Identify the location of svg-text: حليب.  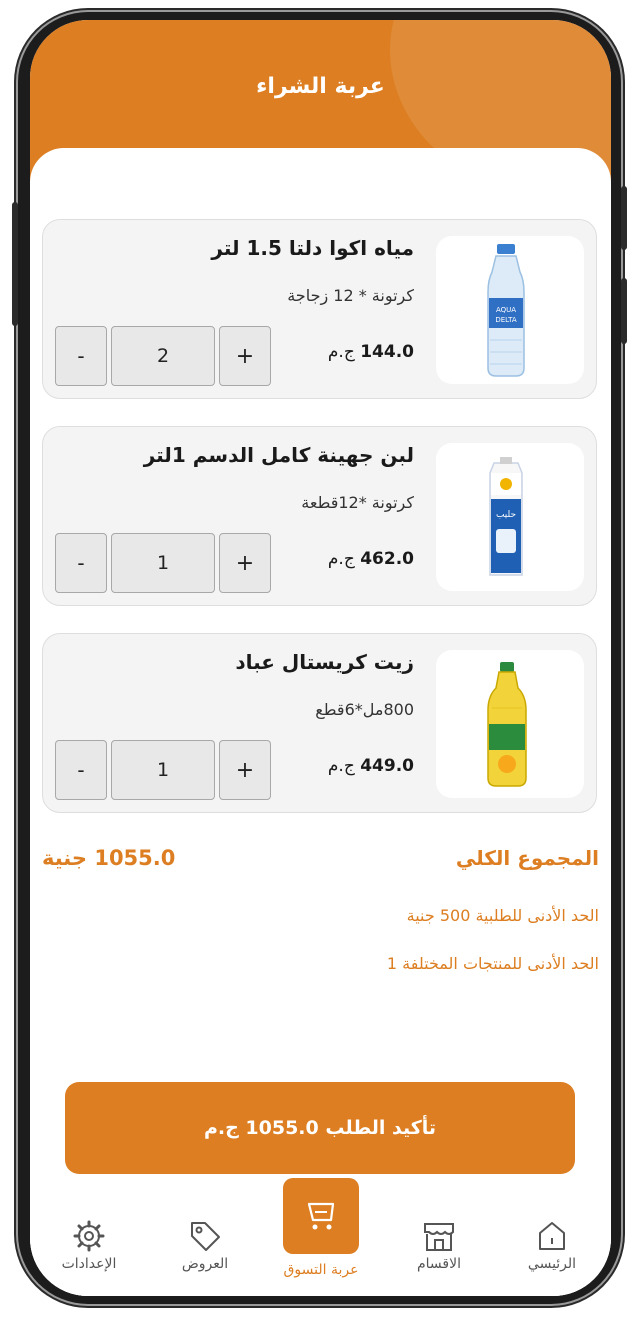
(506, 515).